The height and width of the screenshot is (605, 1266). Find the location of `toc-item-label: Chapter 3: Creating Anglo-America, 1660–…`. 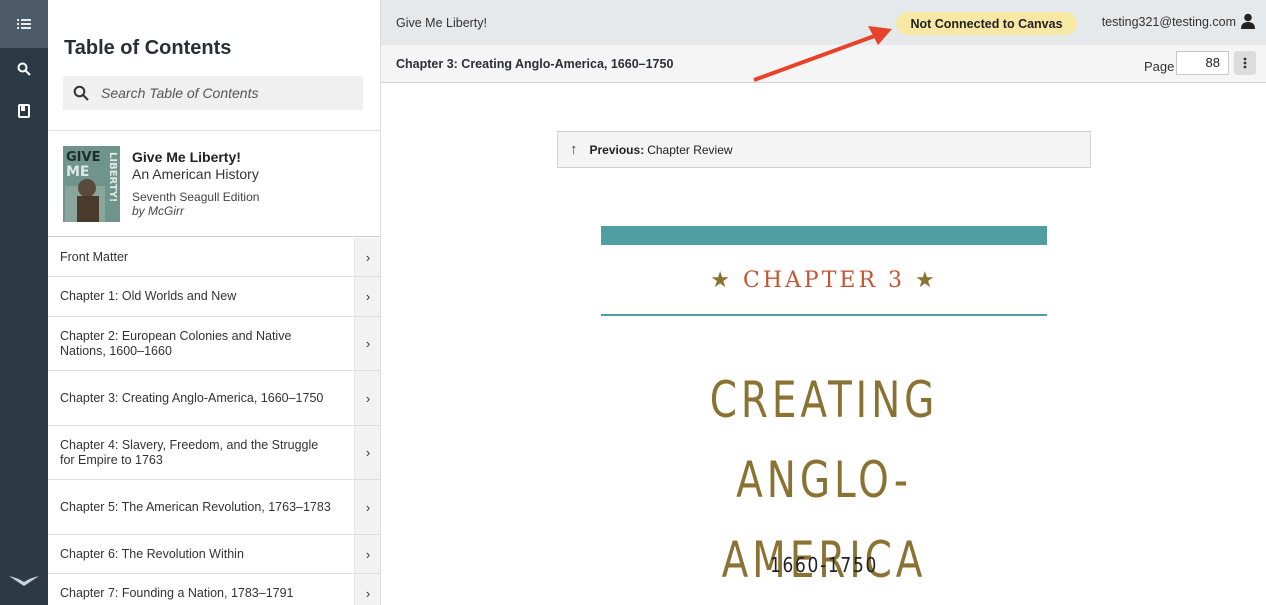

toc-item-label: Chapter 3: Creating Anglo-America, 1660–… is located at coordinates (192, 397).